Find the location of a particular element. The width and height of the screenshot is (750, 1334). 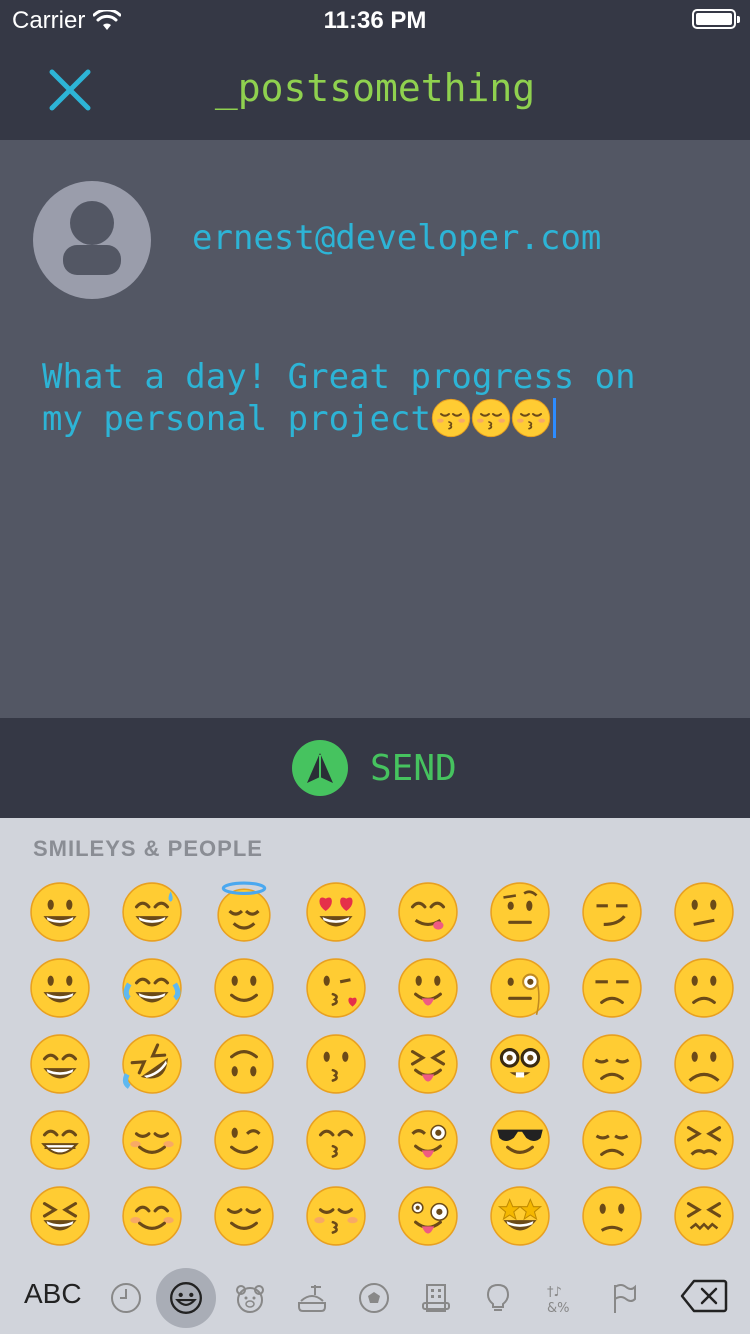

smiley-icon is located at coordinates (186, 1298).